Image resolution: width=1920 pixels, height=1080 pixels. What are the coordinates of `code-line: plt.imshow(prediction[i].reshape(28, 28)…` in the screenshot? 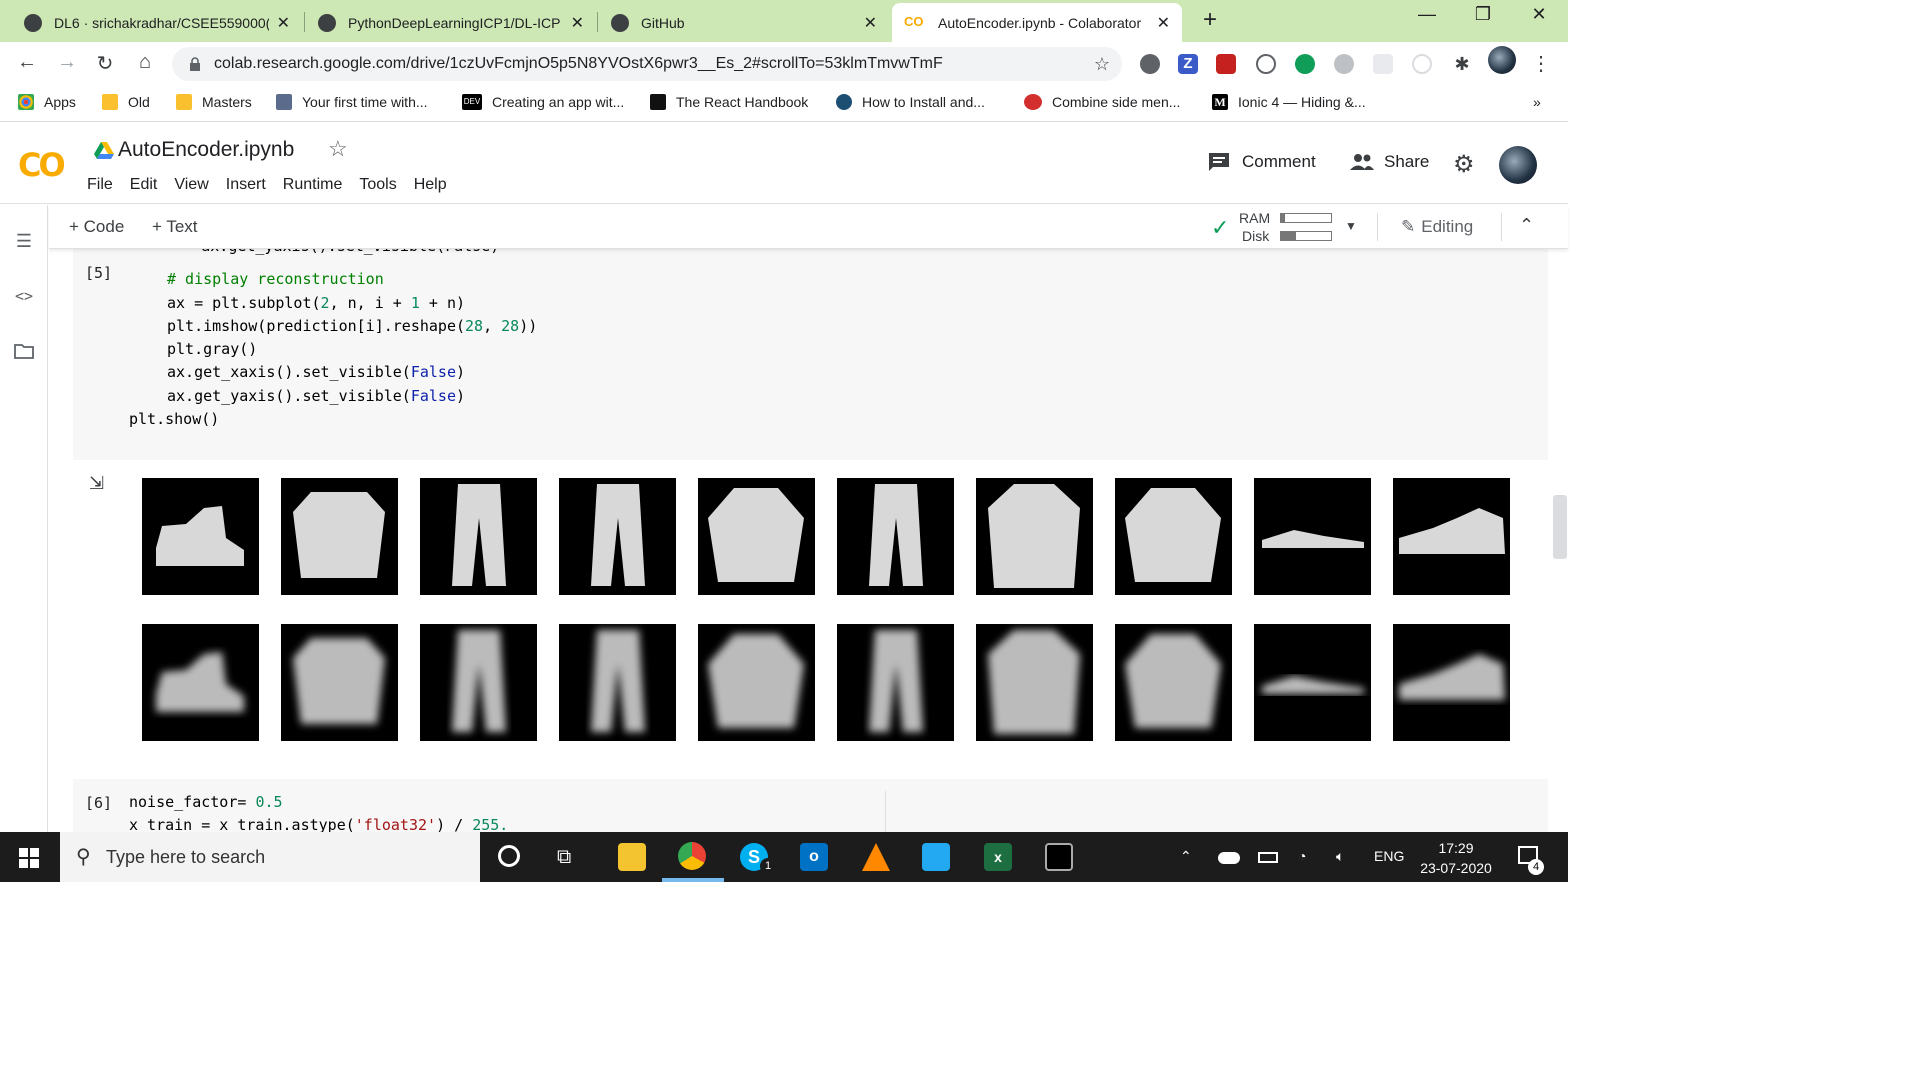 It's located at (352, 325).